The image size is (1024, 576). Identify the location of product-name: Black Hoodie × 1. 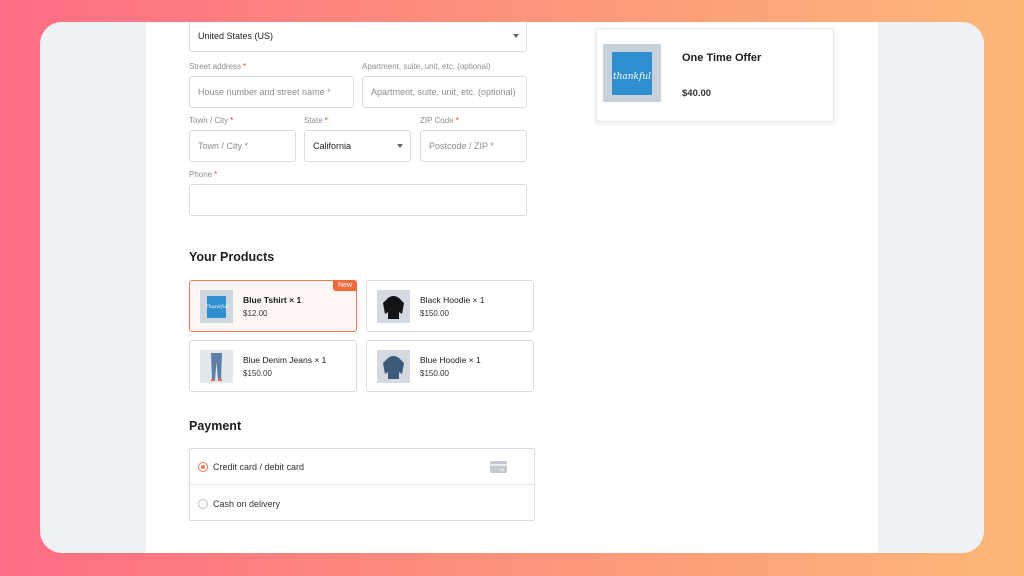
(452, 300).